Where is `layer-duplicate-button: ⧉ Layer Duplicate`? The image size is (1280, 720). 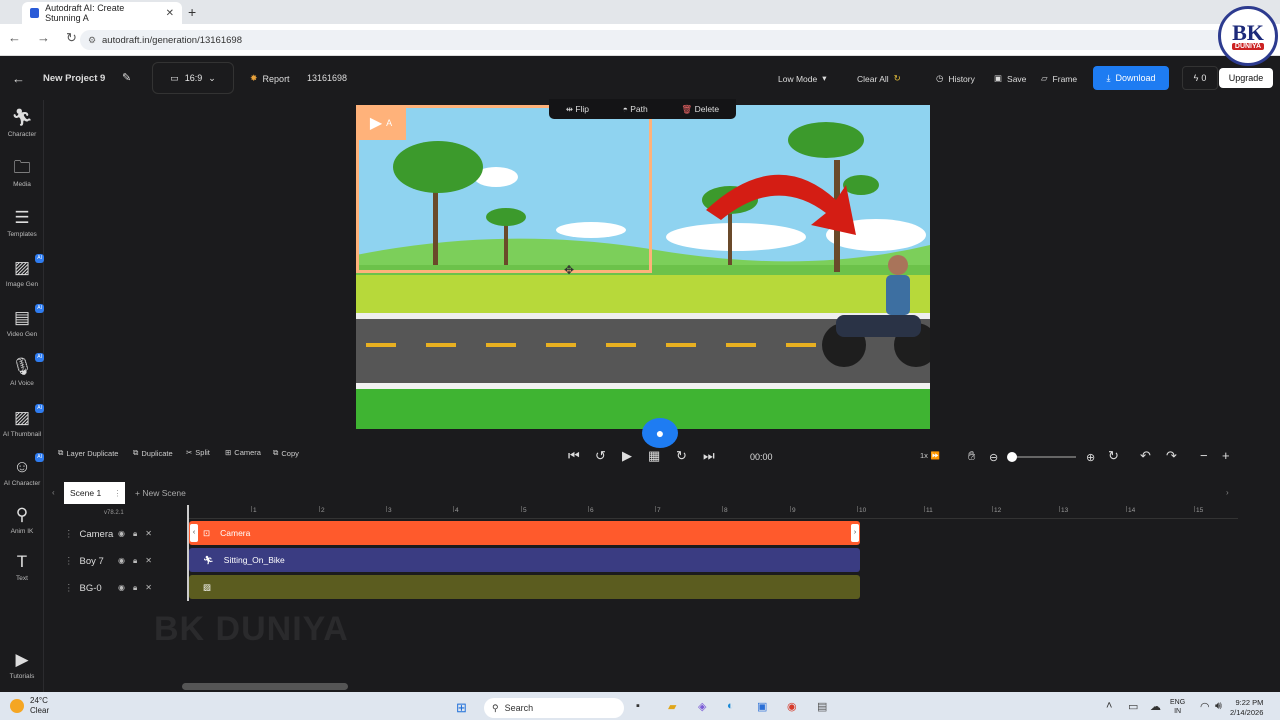
layer-duplicate-button: ⧉ Layer Duplicate is located at coordinates (88, 453).